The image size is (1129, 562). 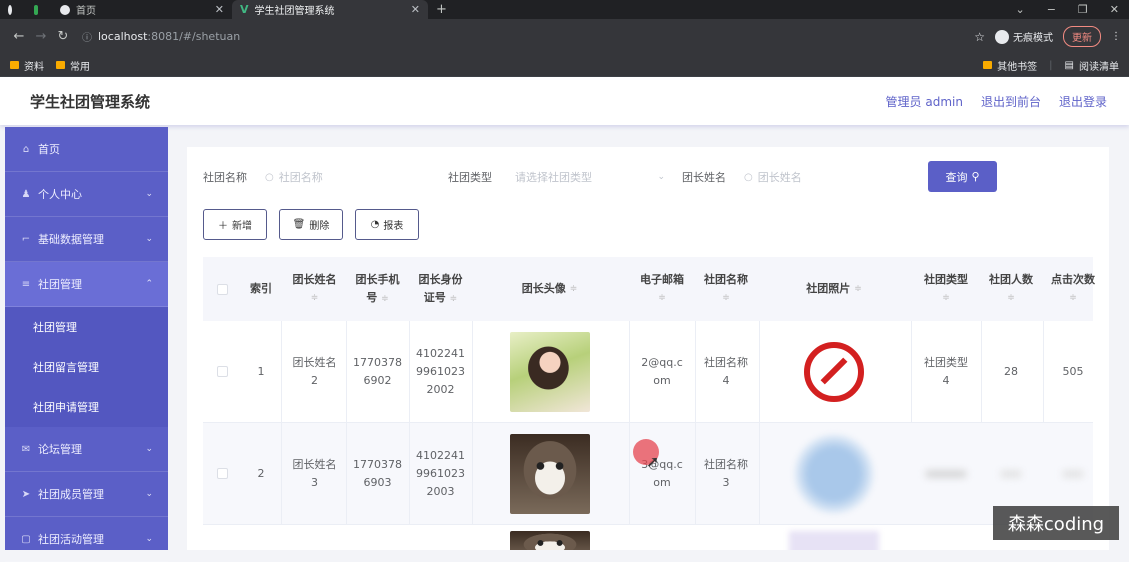 What do you see at coordinates (564, 101) in the screenshot?
I see `app-header: 学生社团管理系统 管理员 admin 退出到前台 退出登录` at bounding box center [564, 101].